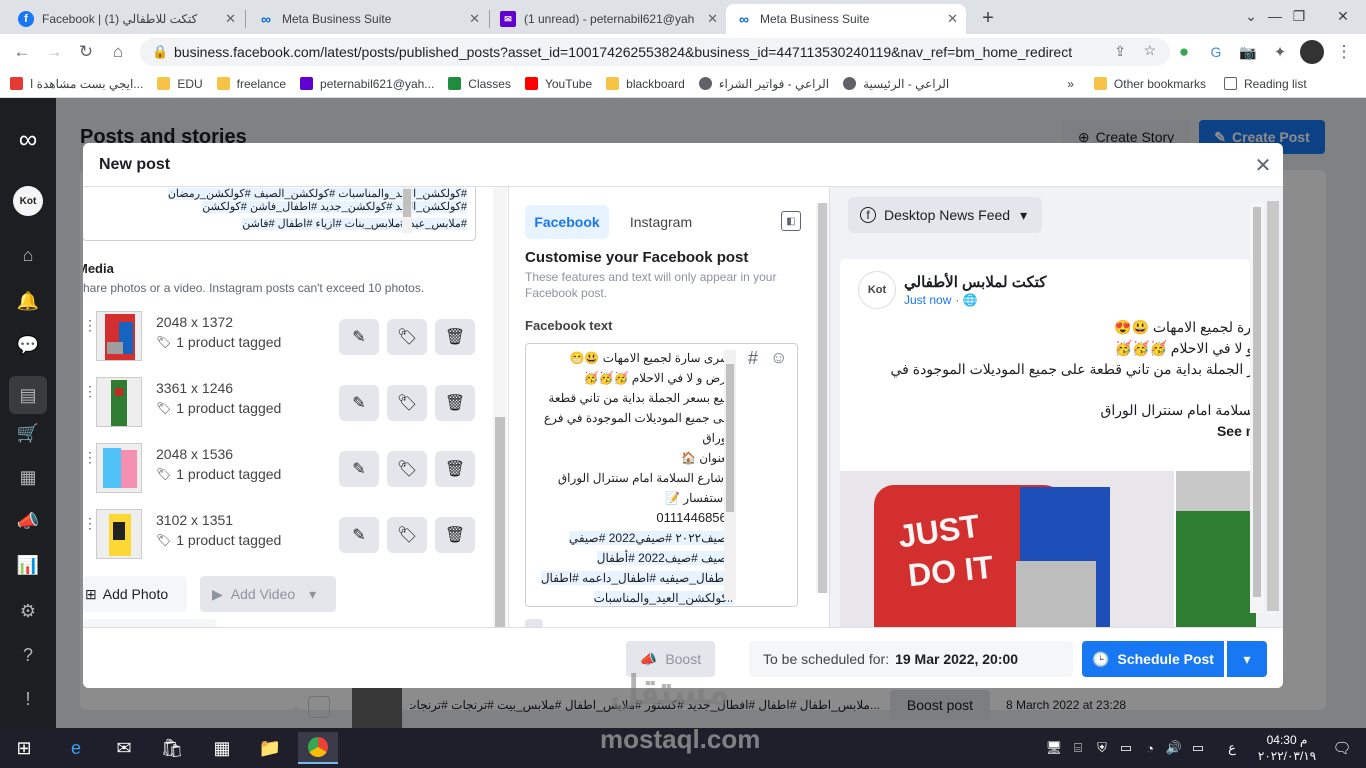 The width and height of the screenshot is (1366, 768). Describe the element at coordinates (1344, 52) in the screenshot. I see `menu-kebab-icon: ⋮` at that location.